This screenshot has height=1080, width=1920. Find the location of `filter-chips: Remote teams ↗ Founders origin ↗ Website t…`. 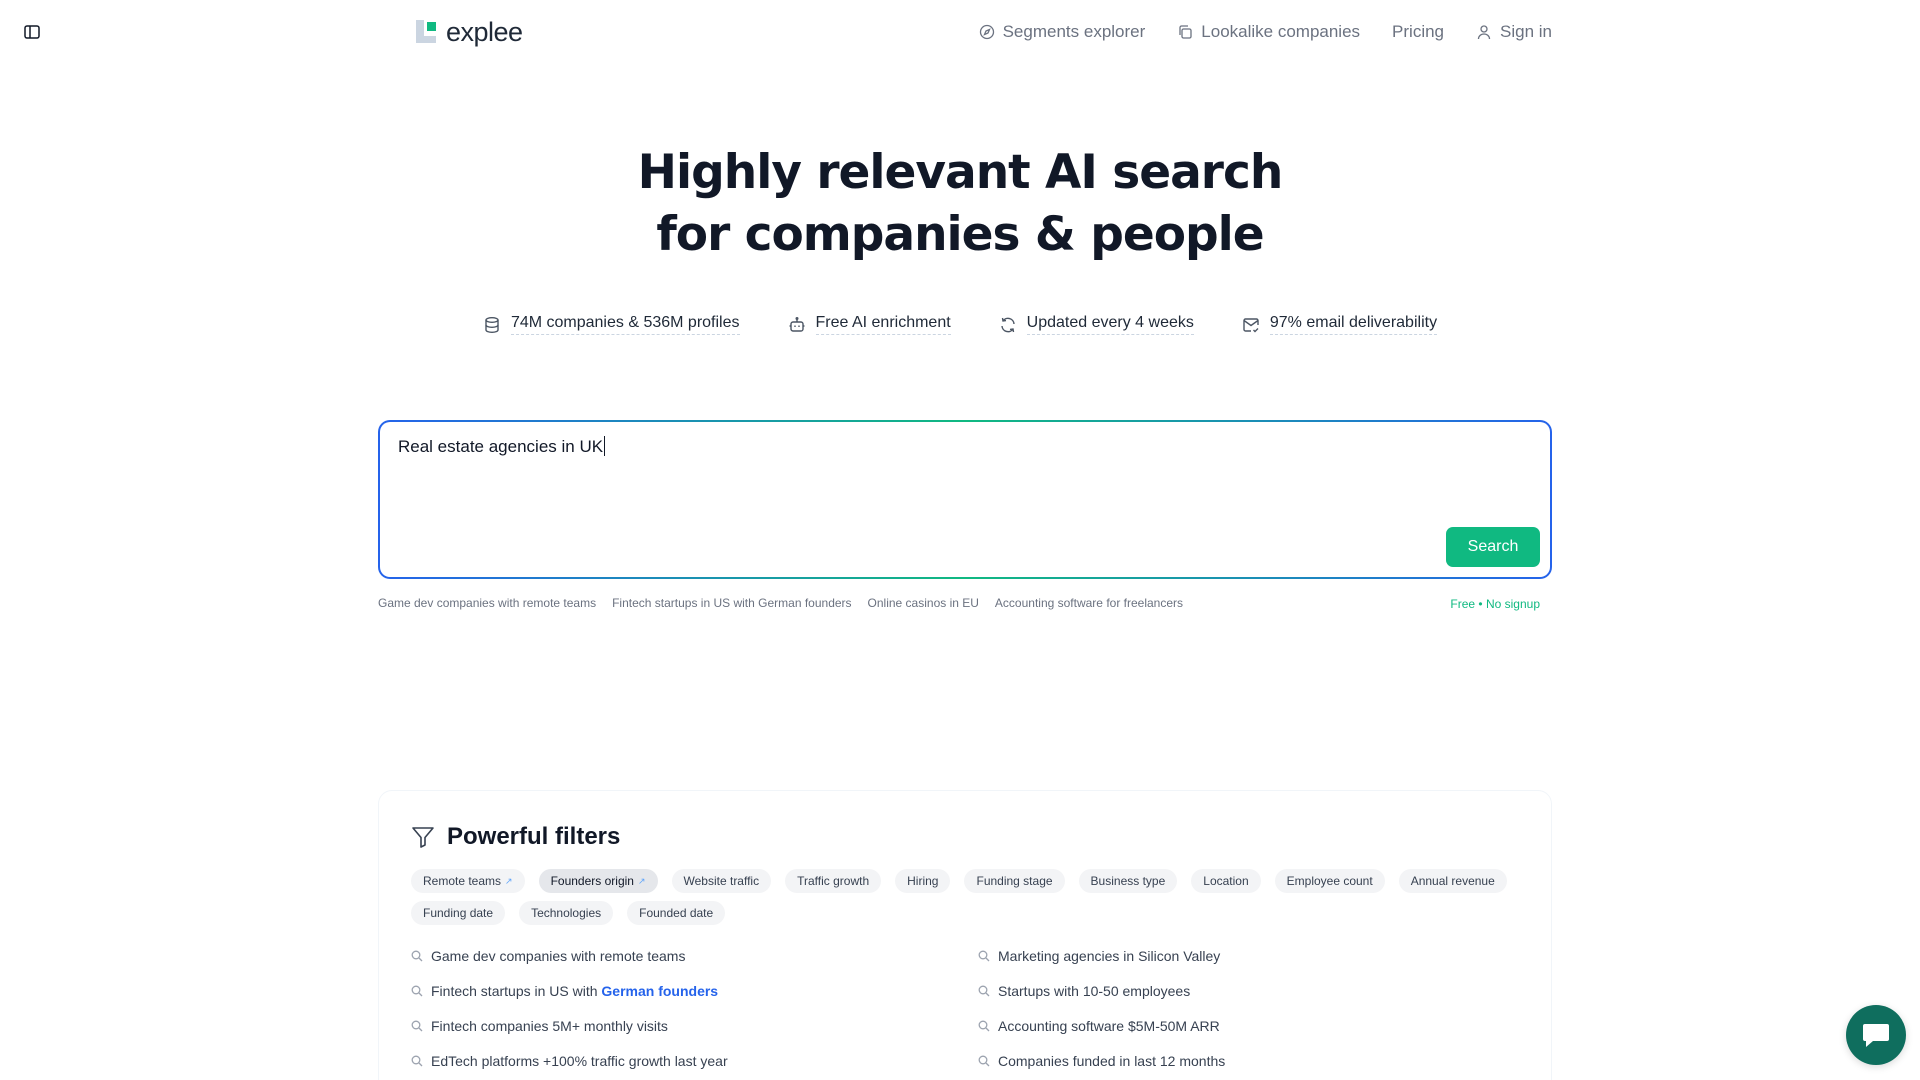

filter-chips: Remote teams ↗ Founders origin ↗ Website t… is located at coordinates (966, 897).